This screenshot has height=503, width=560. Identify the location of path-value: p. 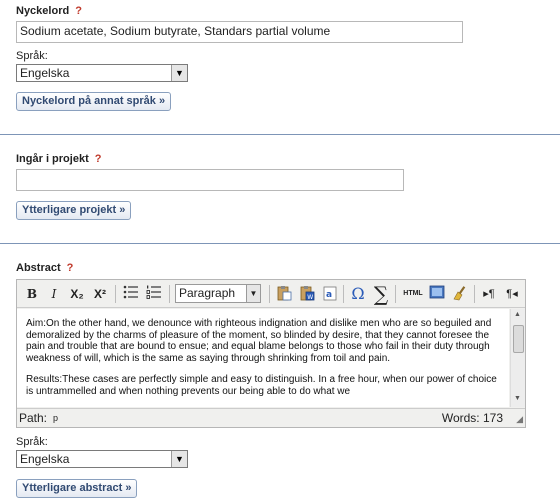
(55, 418).